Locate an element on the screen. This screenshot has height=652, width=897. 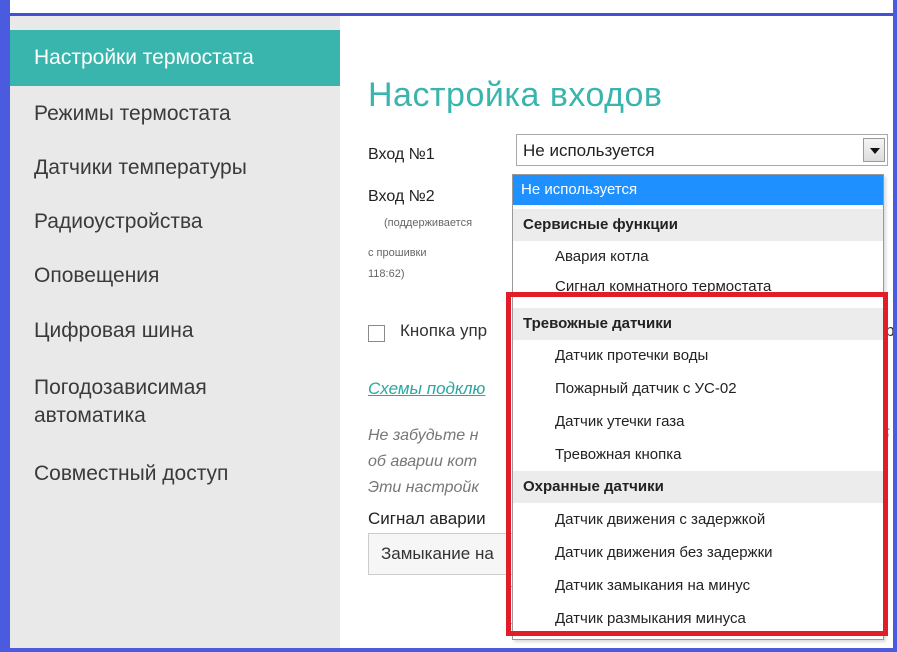
sidebar-item-notifications: Оповещения is located at coordinates (175, 276).